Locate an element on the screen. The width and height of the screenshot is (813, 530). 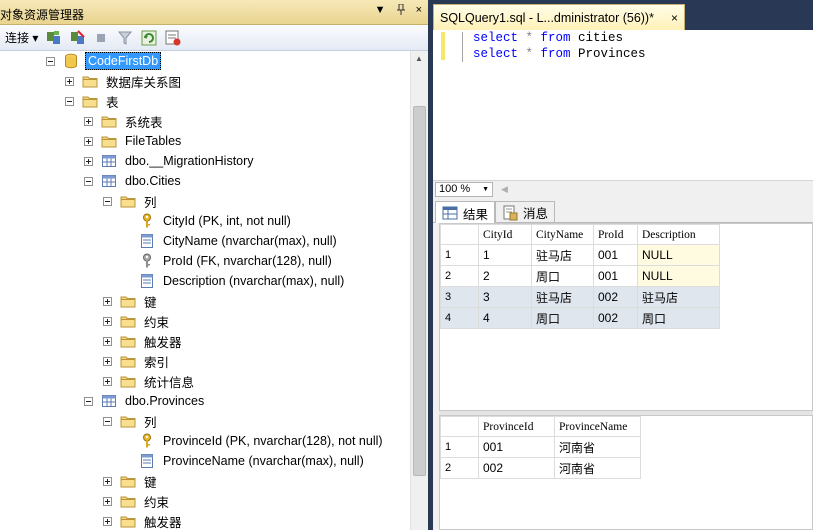
scroll-up-icon: ▲ is located at coordinates (419, 58).